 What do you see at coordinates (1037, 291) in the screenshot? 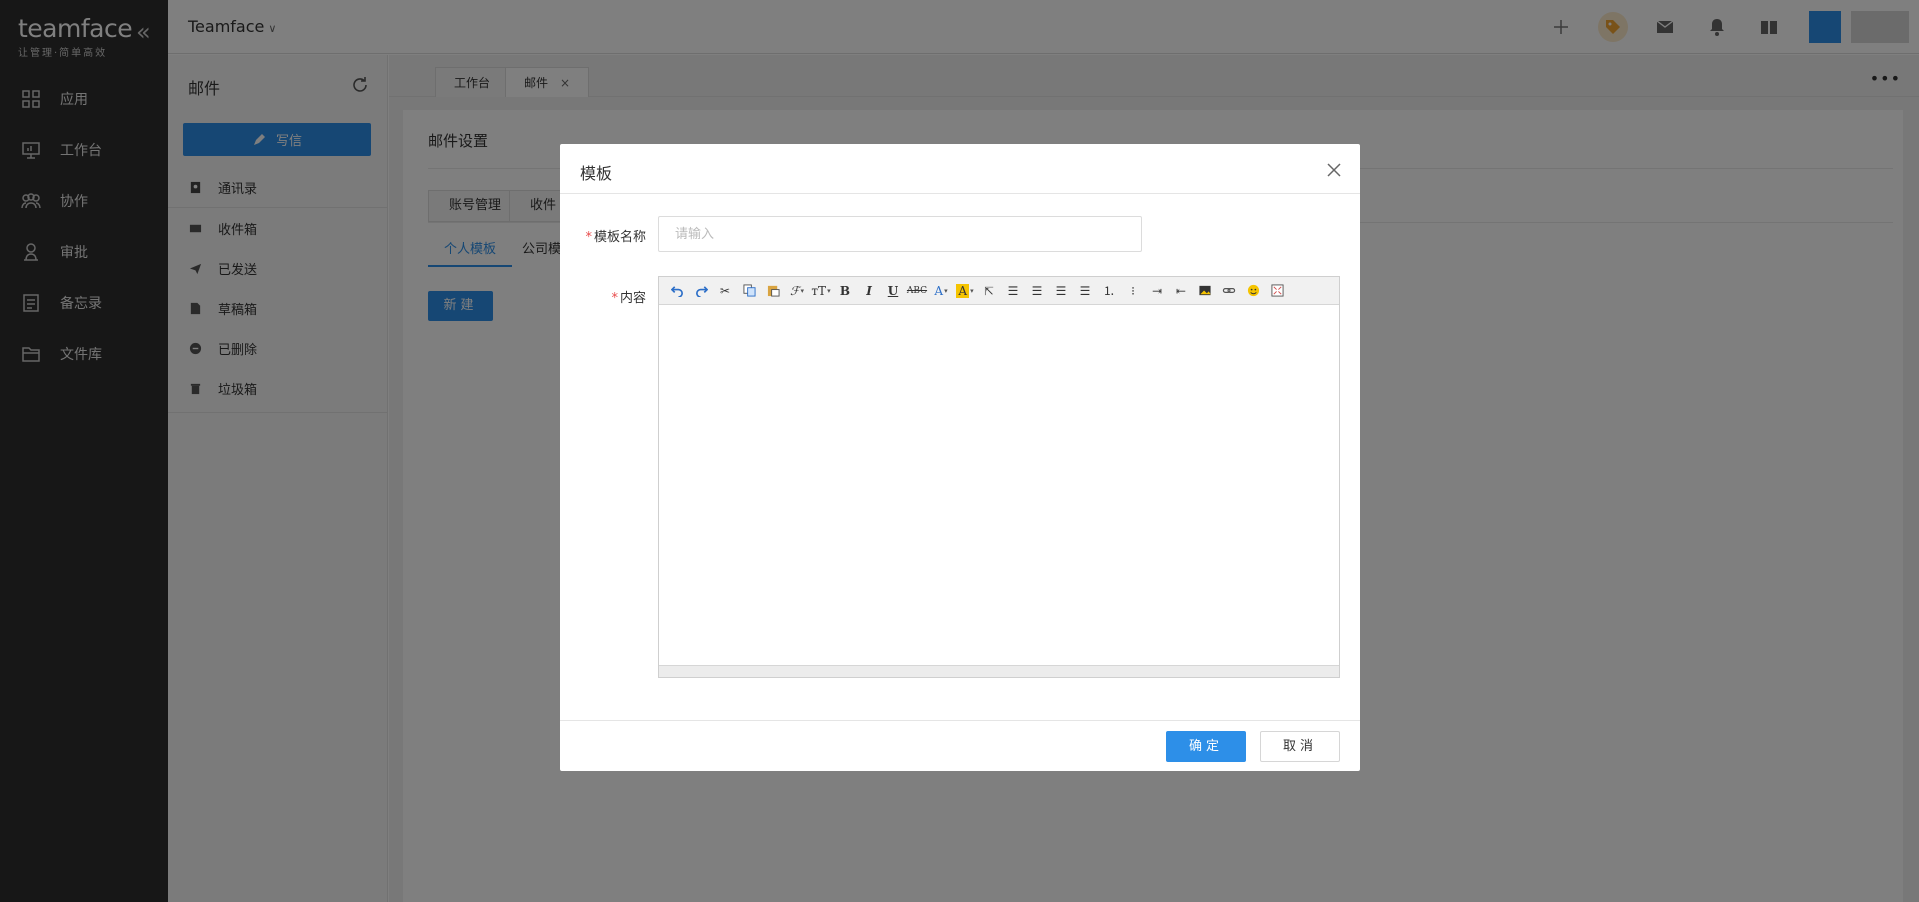
I see `align-center-icon: ☰` at bounding box center [1037, 291].